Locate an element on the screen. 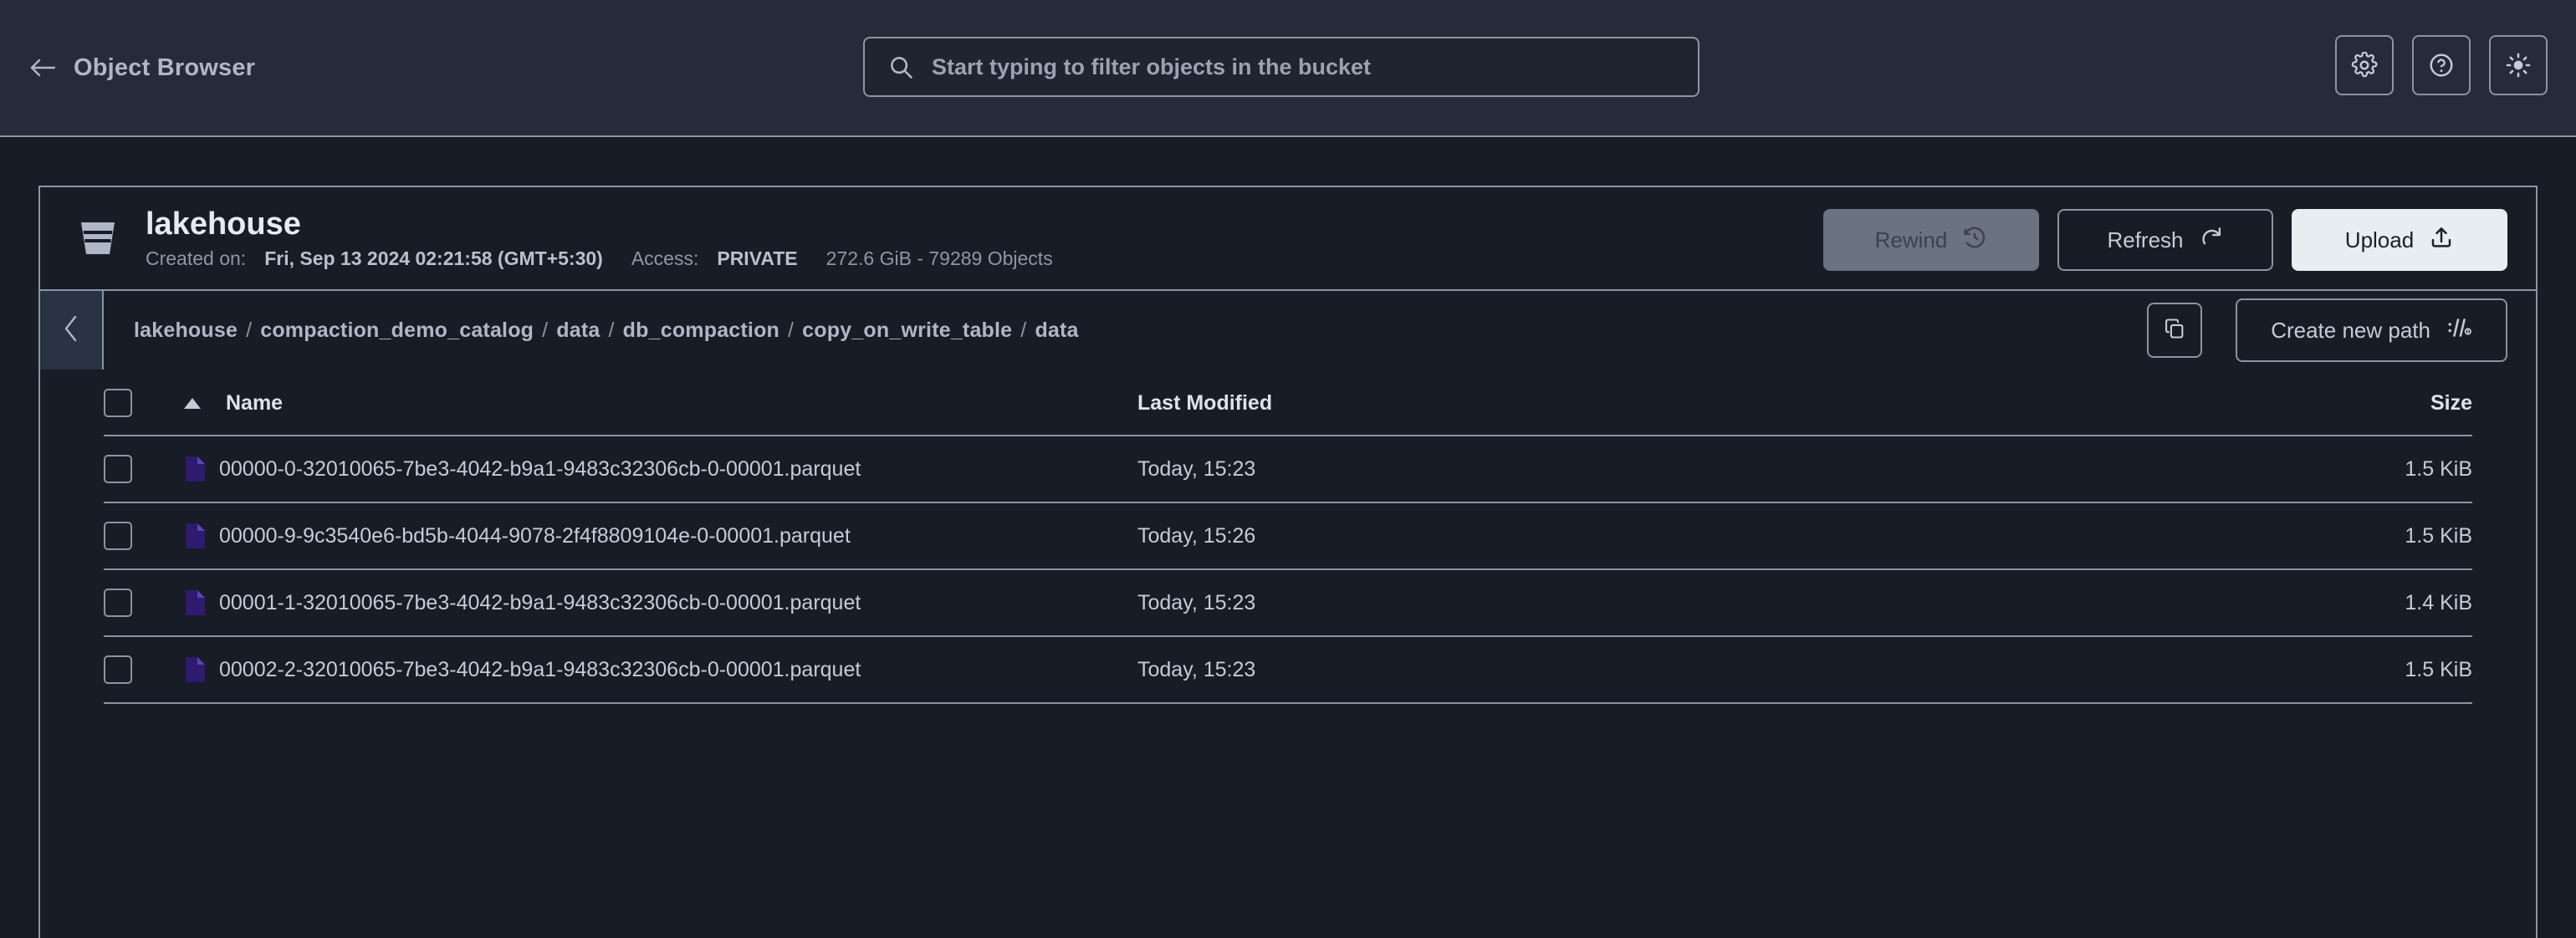  rewind-label: Rewind is located at coordinates (1911, 240).